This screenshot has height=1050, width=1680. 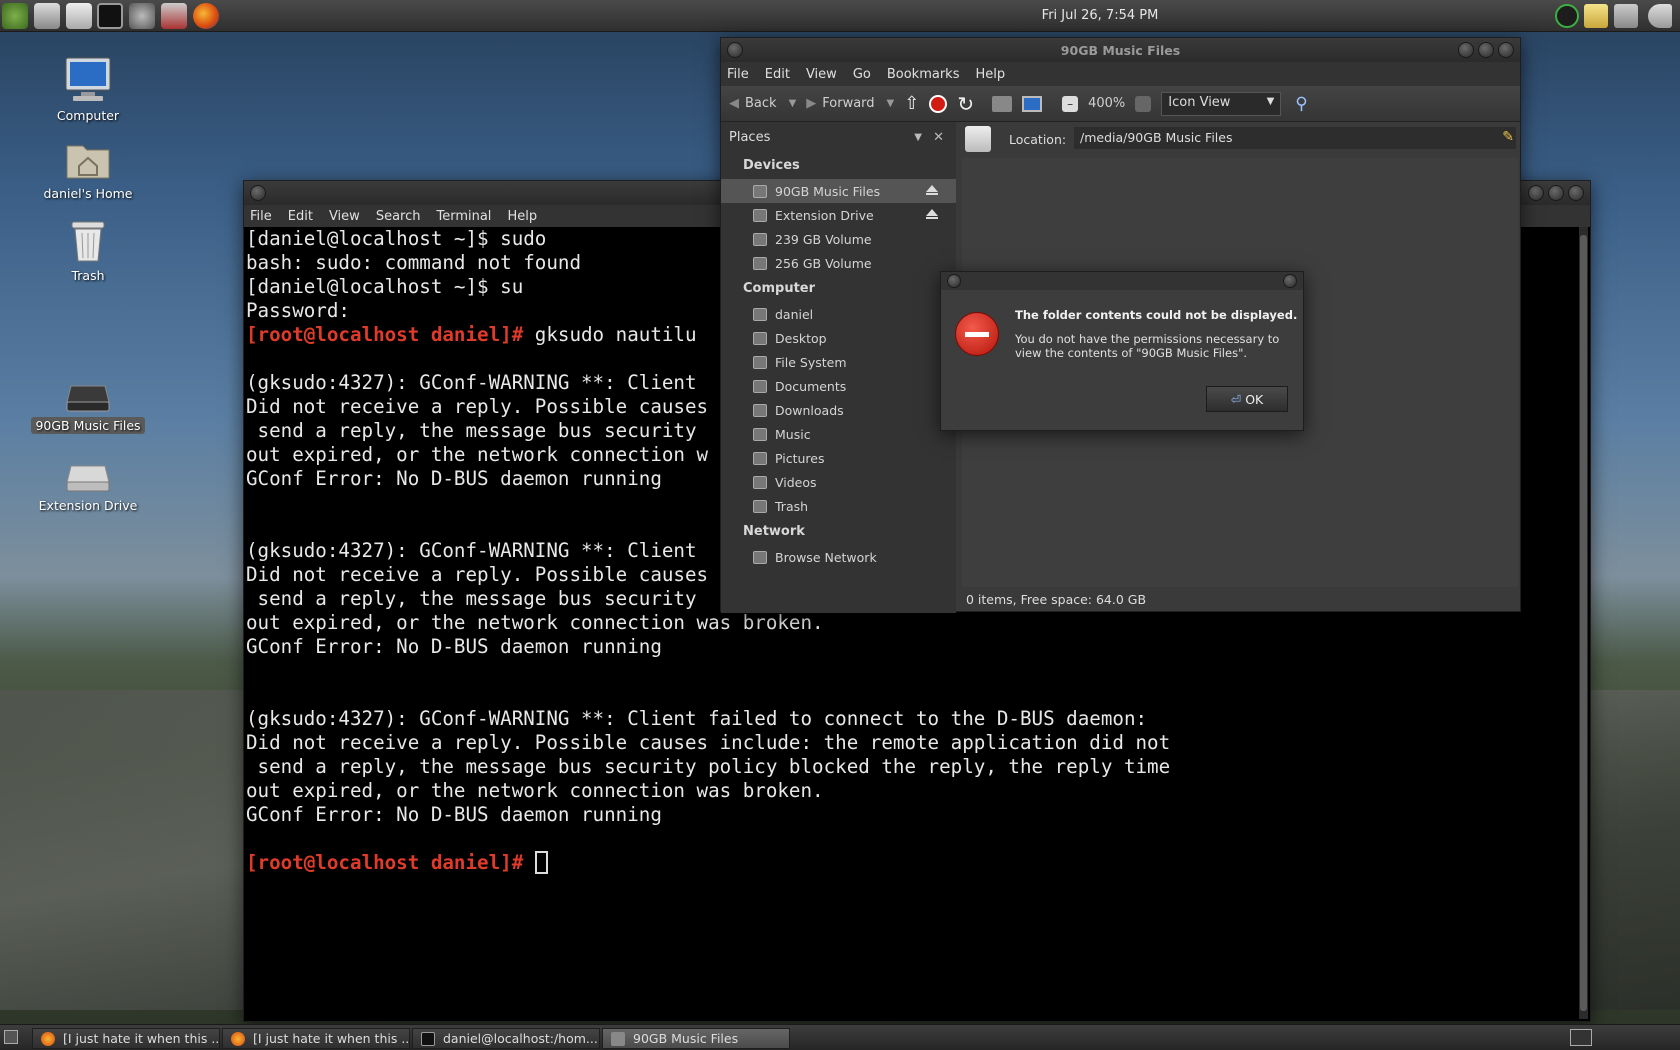 I want to click on menu-search: Search, so click(x=398, y=216).